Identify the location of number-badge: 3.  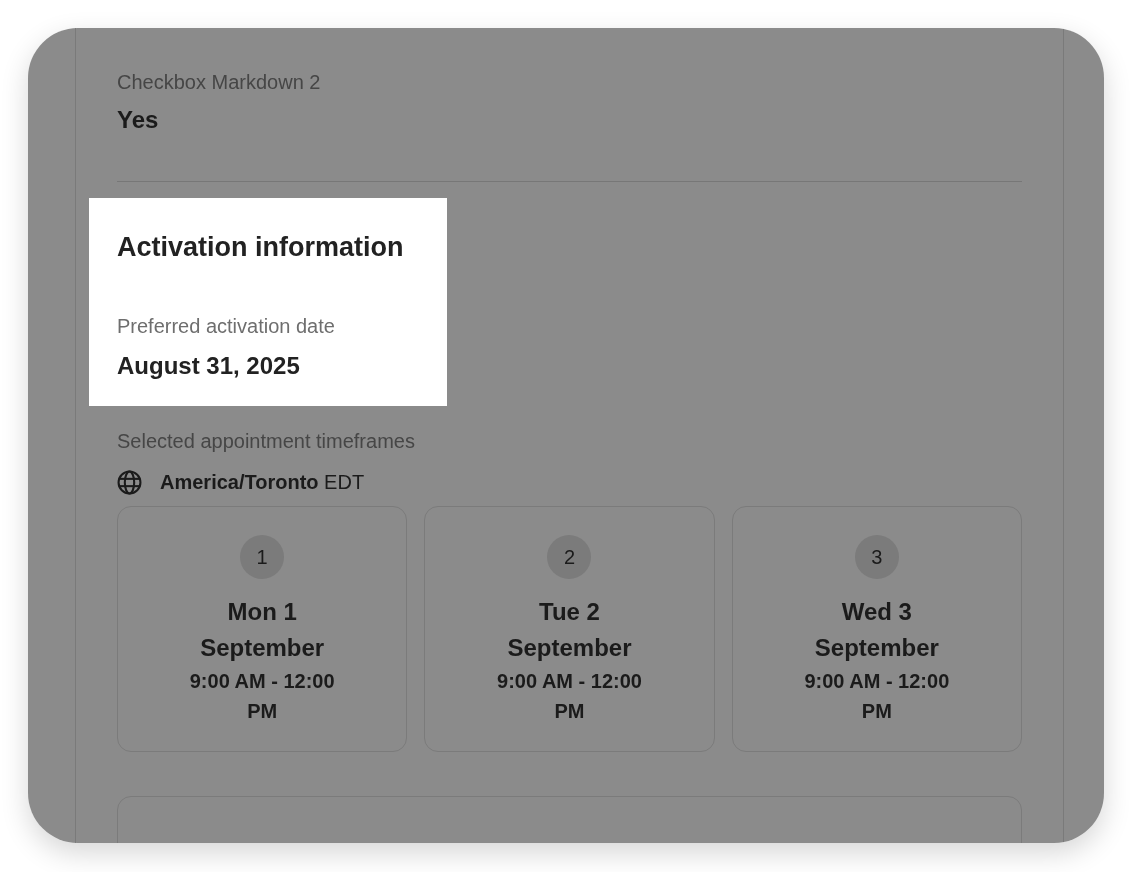
(876, 557).